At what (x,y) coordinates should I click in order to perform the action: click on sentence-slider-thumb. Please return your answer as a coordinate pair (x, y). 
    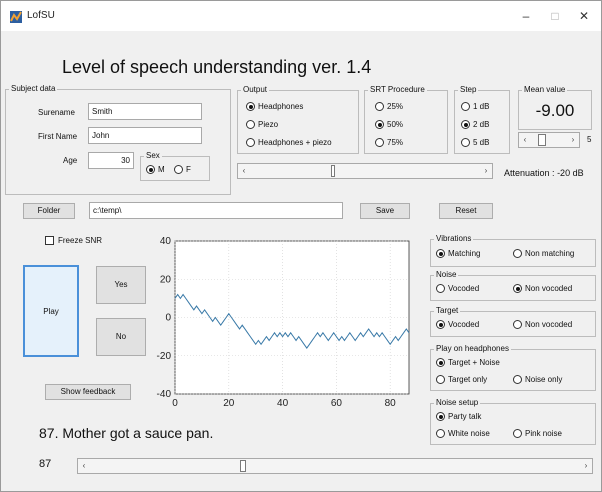
    Looking at the image, I should click on (243, 466).